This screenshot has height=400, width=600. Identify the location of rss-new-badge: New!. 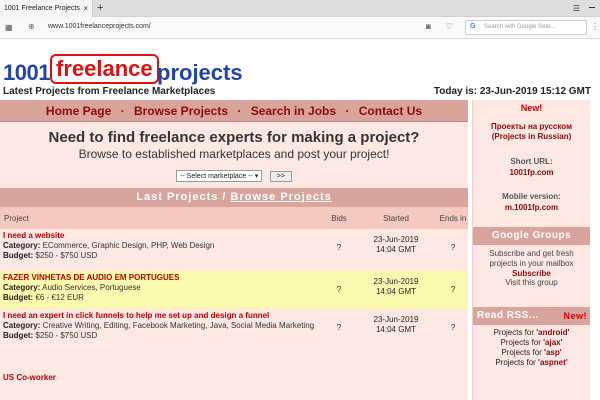
(575, 316).